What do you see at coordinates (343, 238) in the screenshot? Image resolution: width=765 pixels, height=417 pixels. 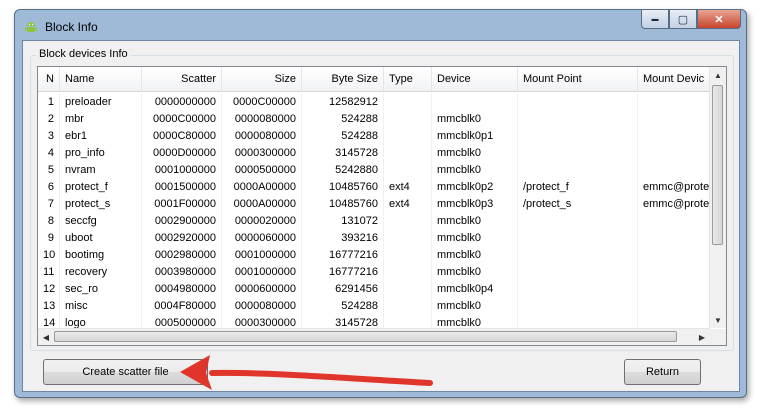 I see `cell-byte-size: 393216` at bounding box center [343, 238].